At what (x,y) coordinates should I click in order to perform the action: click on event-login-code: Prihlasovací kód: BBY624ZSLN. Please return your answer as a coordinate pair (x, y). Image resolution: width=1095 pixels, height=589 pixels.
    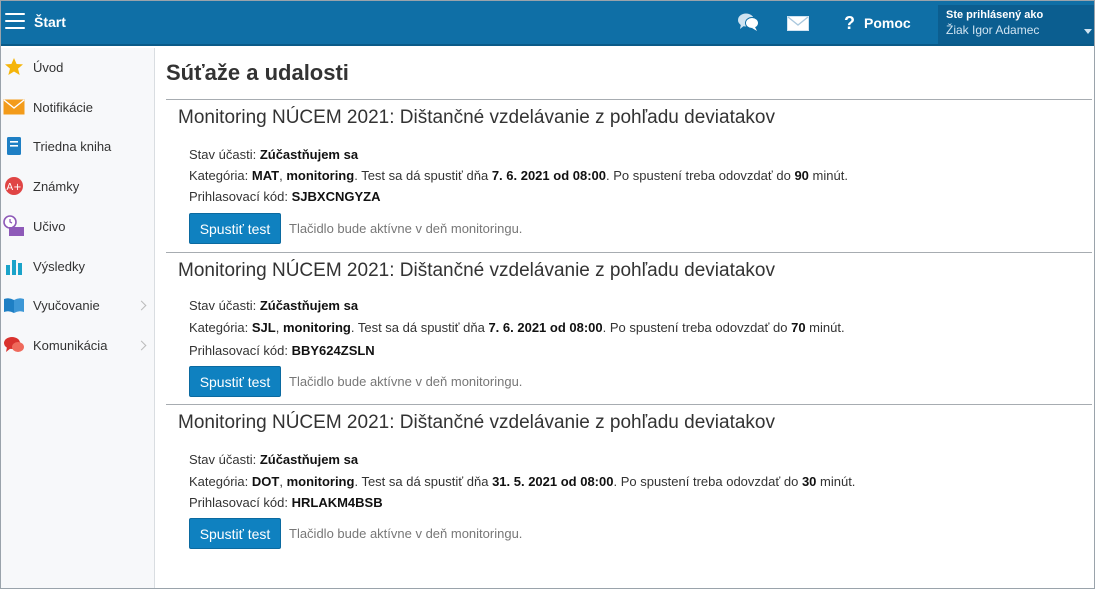
    Looking at the image, I should click on (282, 350).